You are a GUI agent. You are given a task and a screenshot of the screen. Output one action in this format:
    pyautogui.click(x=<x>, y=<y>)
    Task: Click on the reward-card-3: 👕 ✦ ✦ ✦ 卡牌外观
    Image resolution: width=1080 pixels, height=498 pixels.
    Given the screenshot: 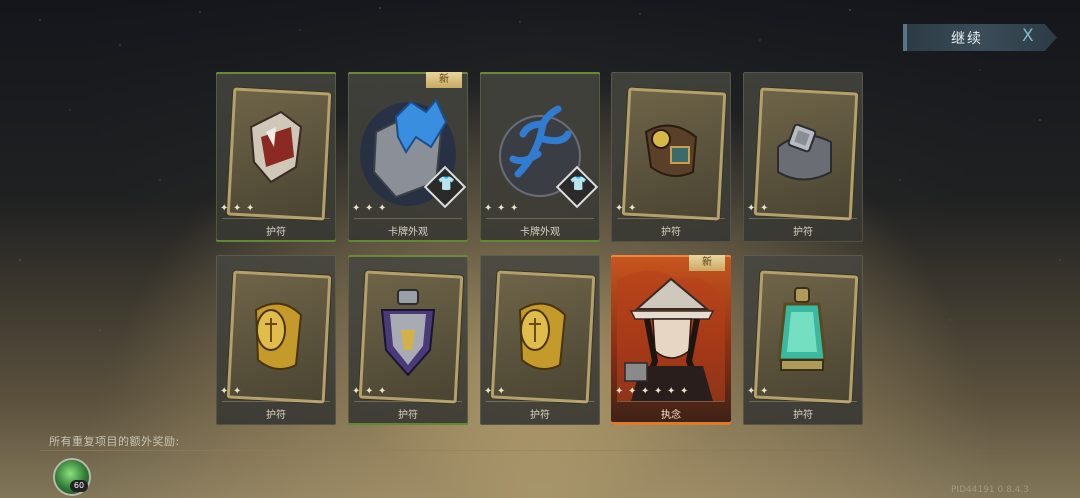 What is the action you would take?
    pyautogui.click(x=540, y=157)
    